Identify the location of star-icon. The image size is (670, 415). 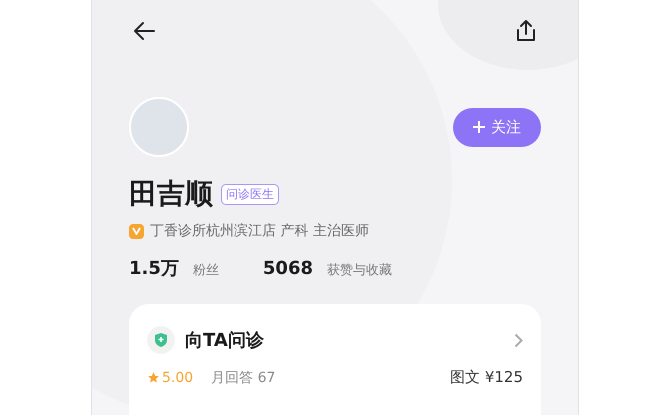
(153, 377).